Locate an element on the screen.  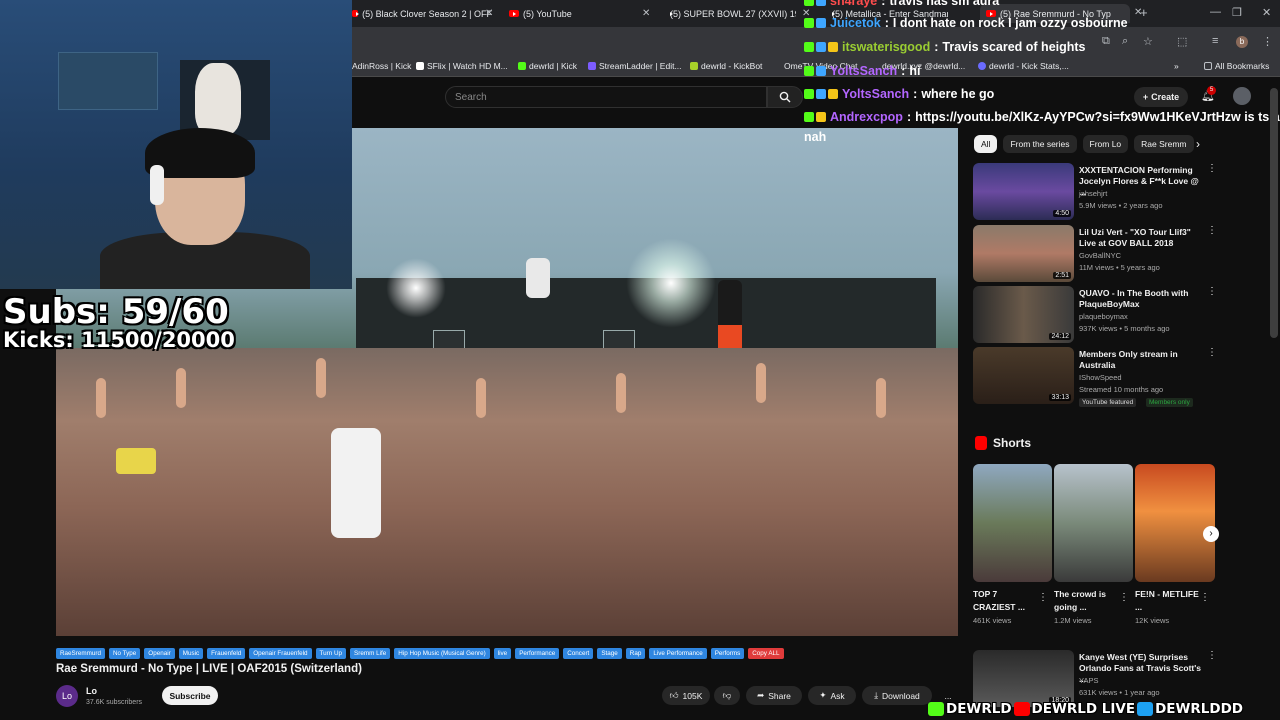
dislike-button: 👎︎ is located at coordinates (727, 695).